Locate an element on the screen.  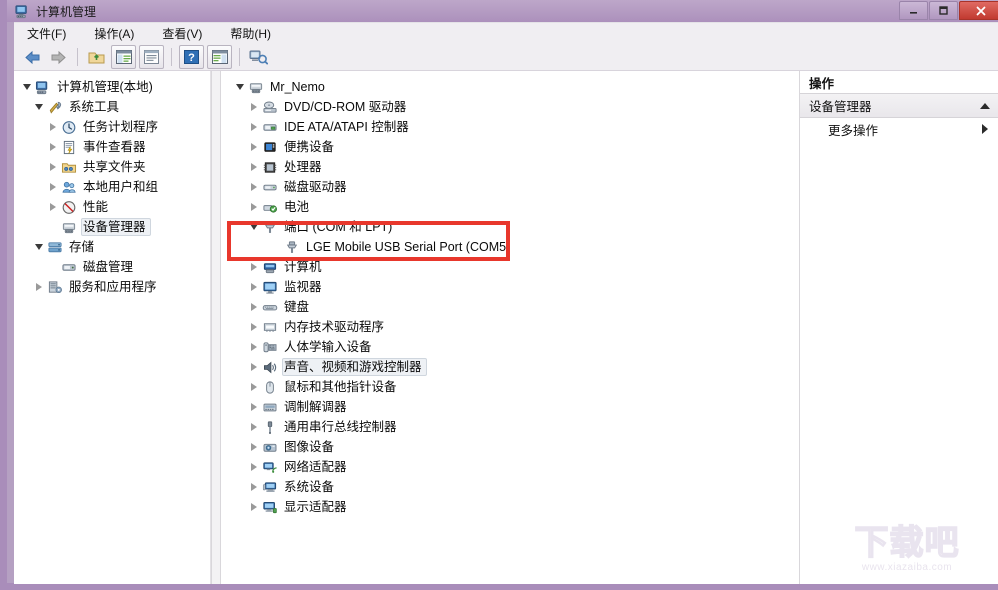
device-node-dvd-cdrom-drives: DVD/CD-ROM 驱动器 is located at coordinates (510, 107).